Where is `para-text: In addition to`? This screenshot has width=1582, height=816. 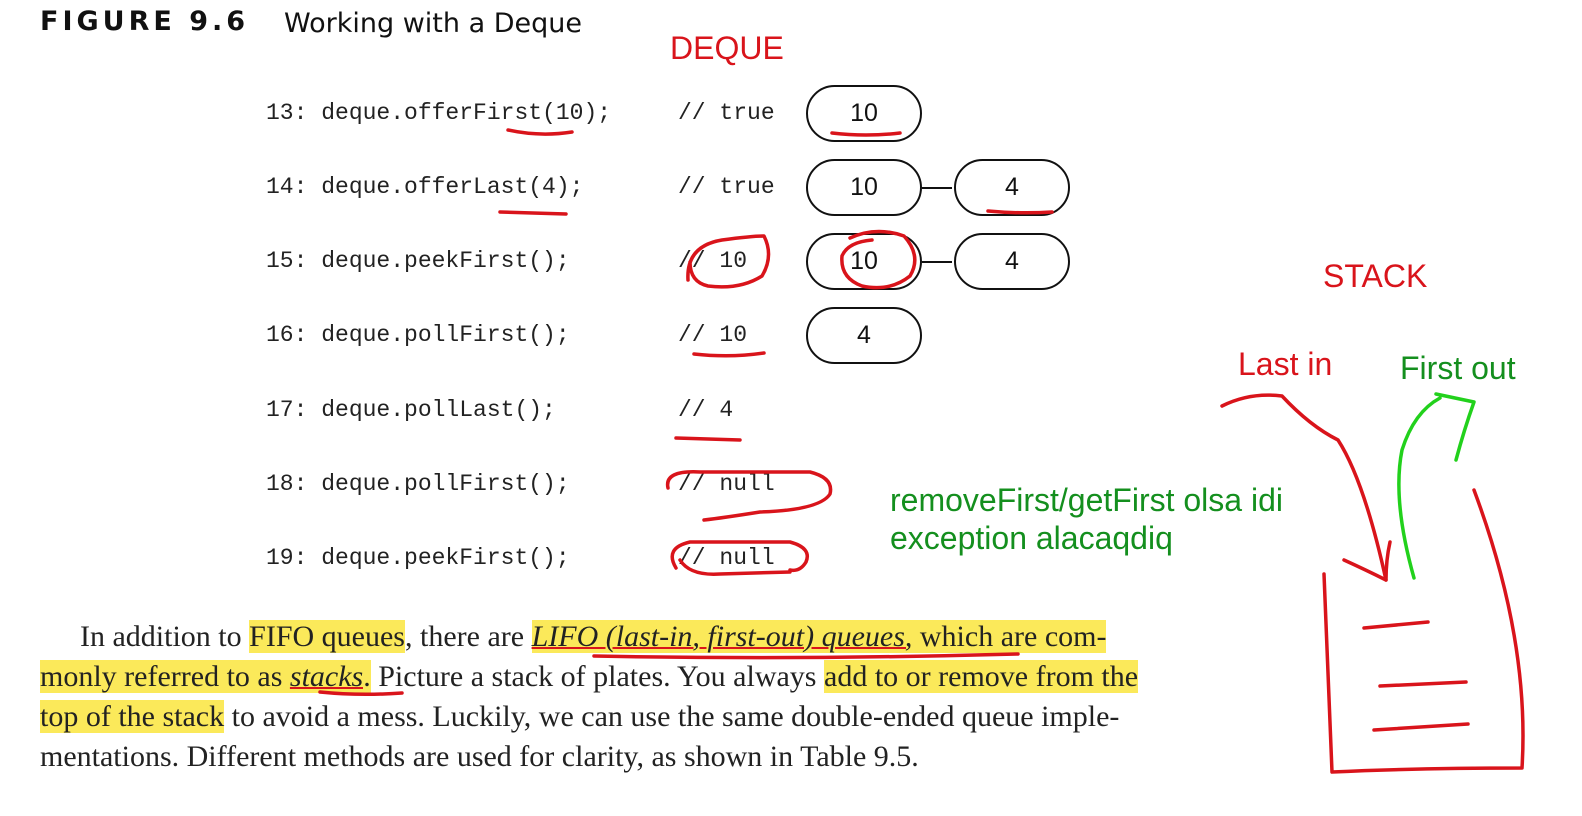
para-text: In addition to is located at coordinates (165, 636).